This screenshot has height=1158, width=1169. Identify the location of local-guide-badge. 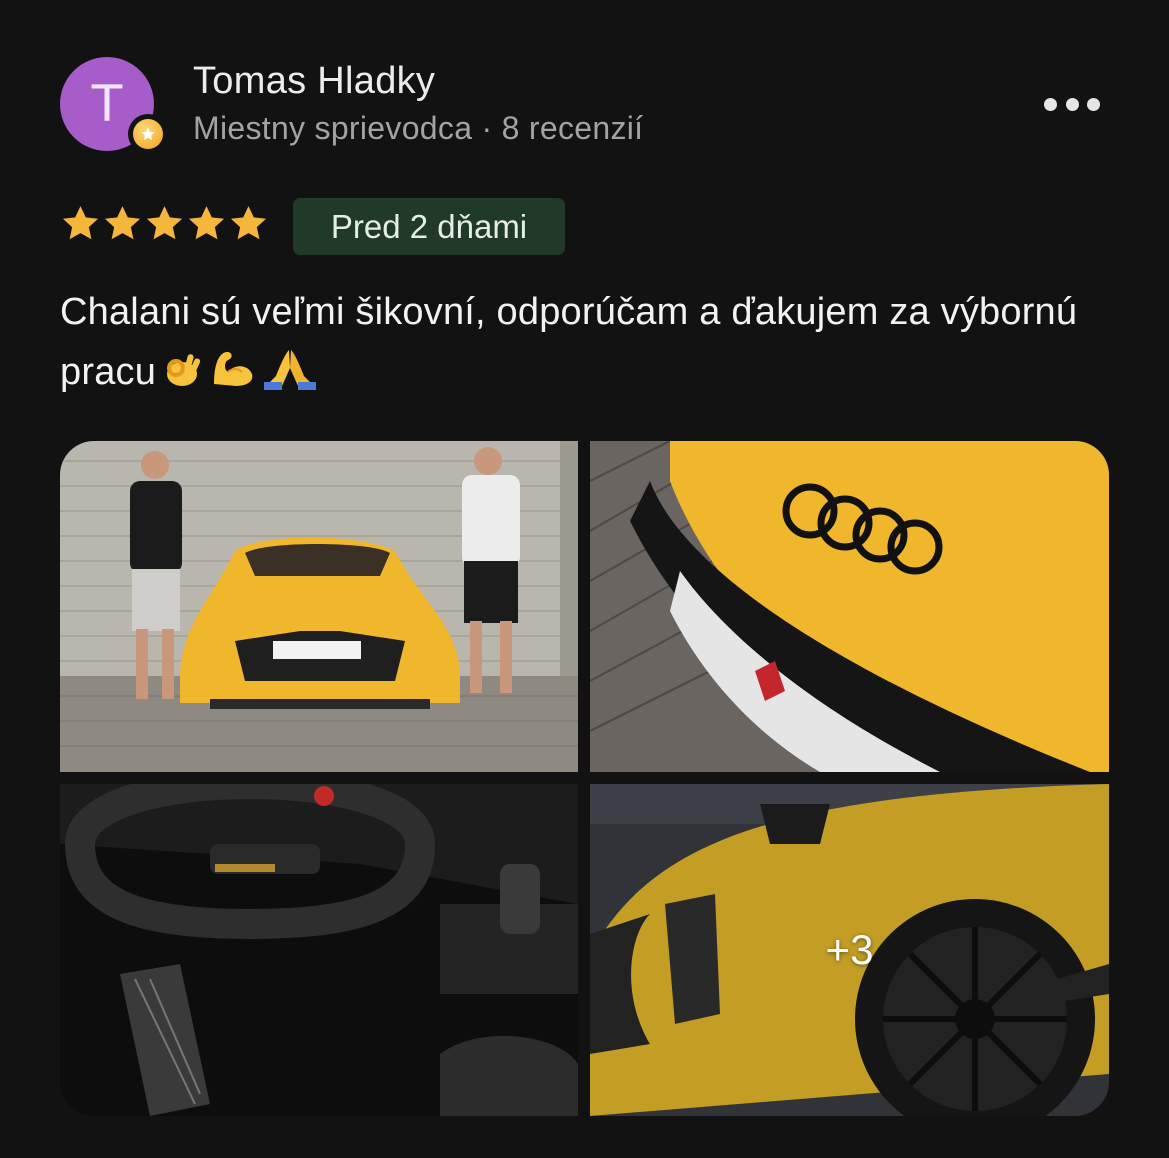
(148, 134).